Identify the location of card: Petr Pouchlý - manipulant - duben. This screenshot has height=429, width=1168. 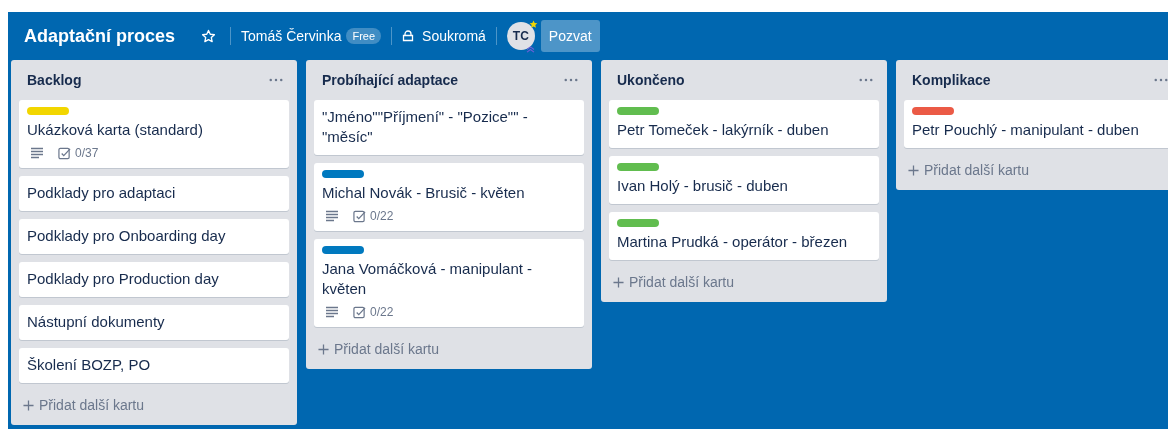
(1036, 124).